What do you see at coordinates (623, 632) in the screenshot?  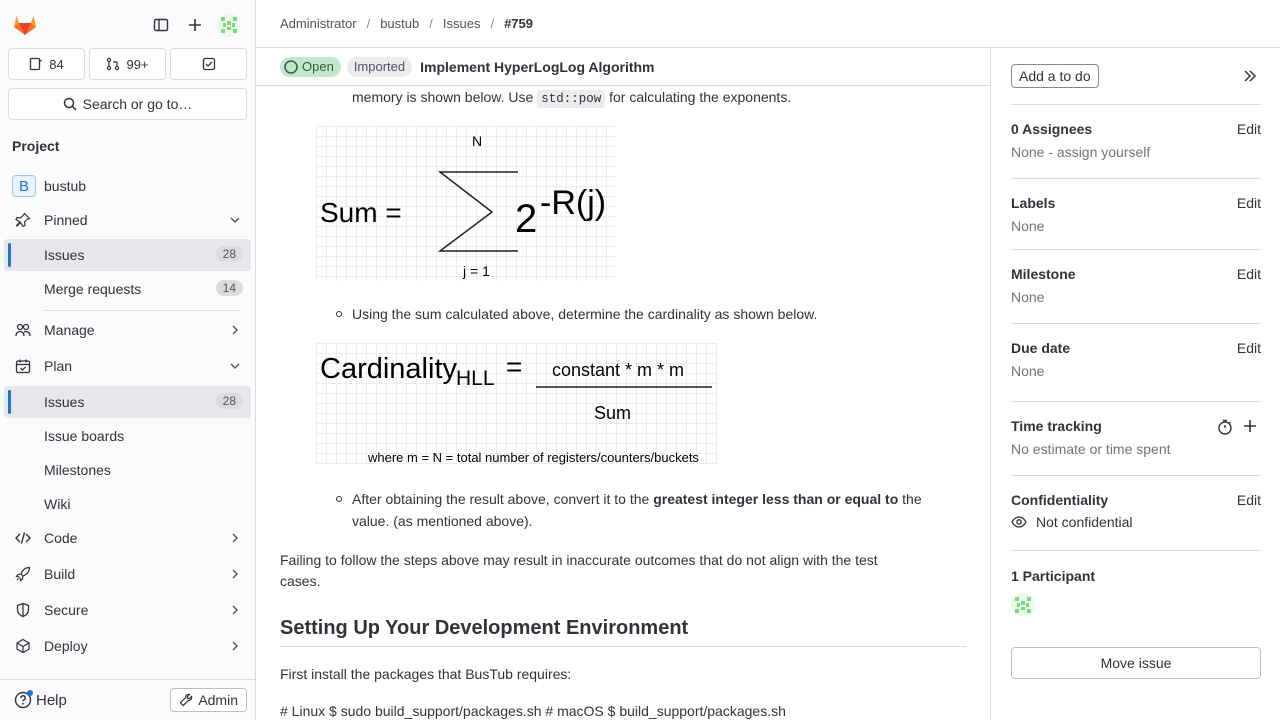 I see `section-heading: Setting Up Your Development Environment` at bounding box center [623, 632].